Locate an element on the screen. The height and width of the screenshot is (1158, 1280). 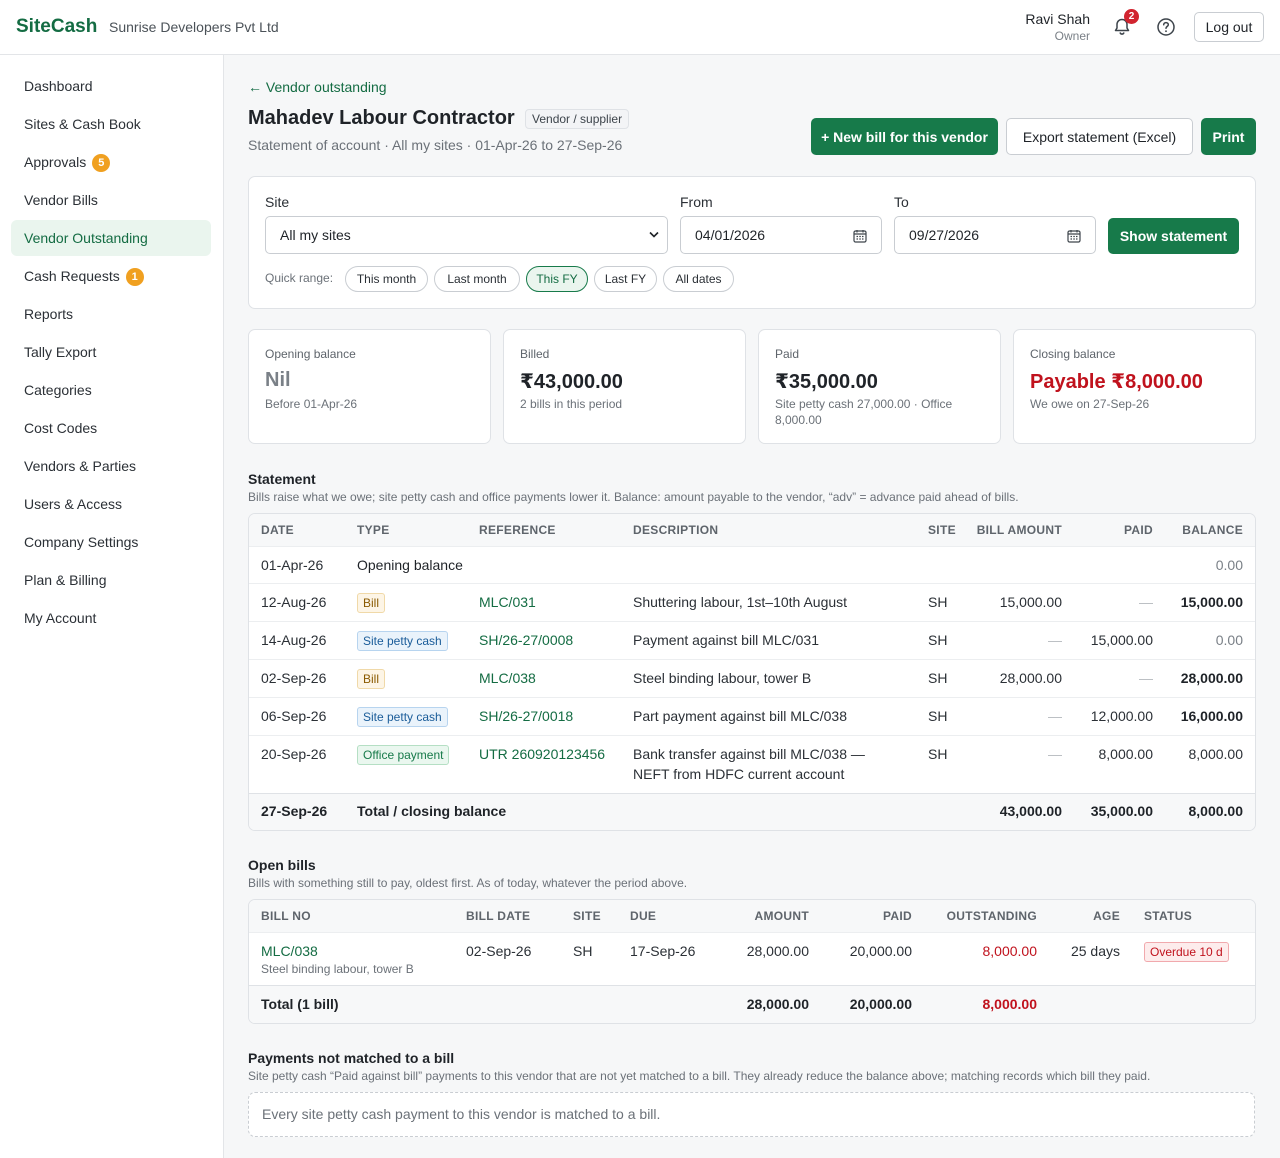
col-bill-no: BILL NO is located at coordinates (286, 916).